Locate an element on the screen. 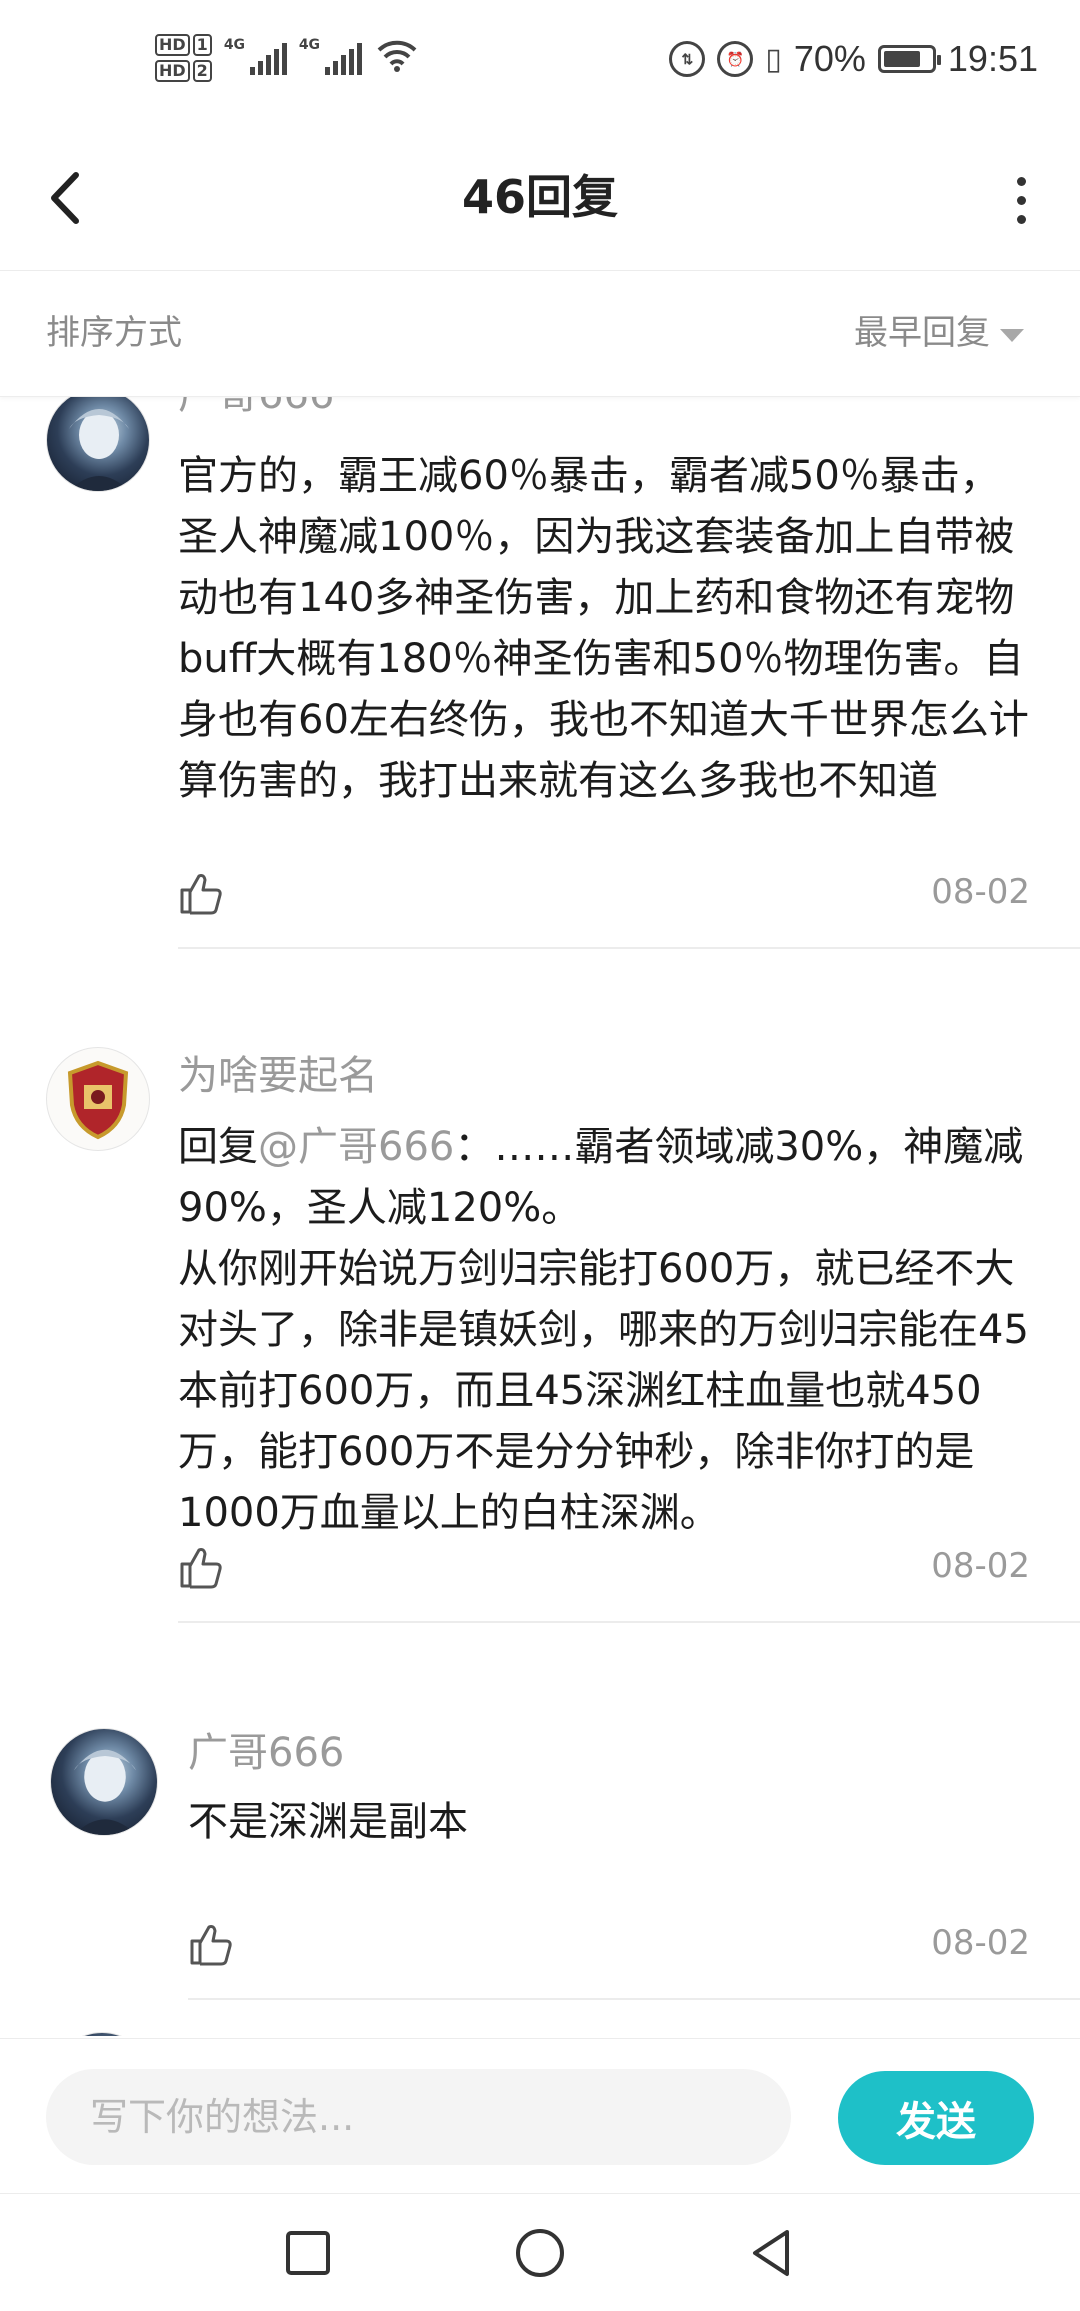  signal-icon-2: 4G is located at coordinates (330, 56).